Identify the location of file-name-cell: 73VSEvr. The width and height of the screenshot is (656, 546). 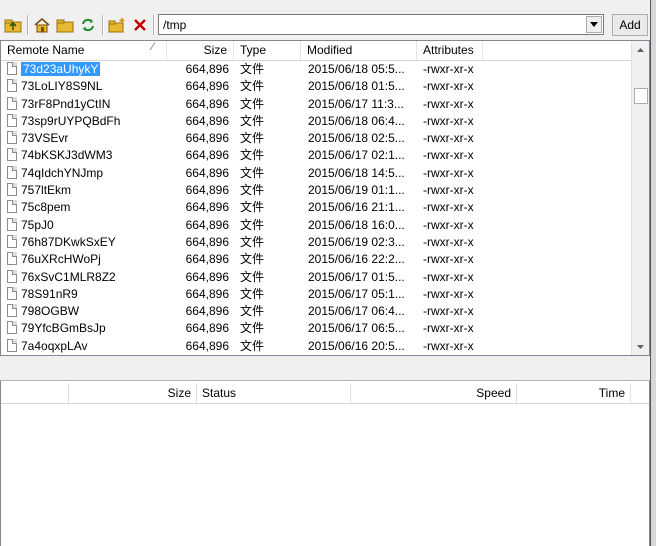
(87, 138).